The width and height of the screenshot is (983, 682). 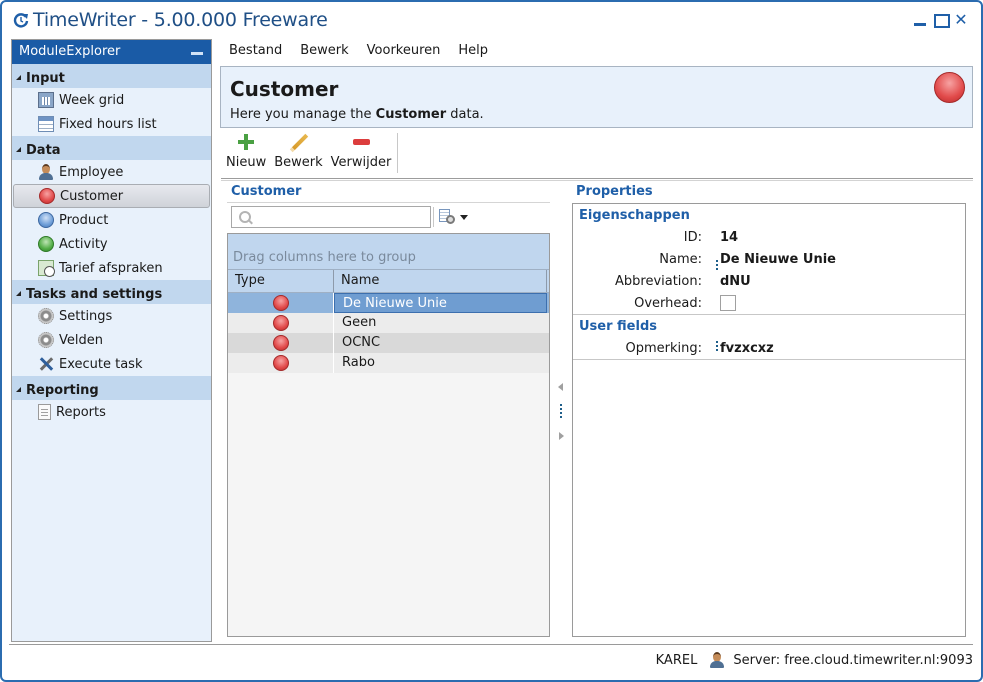 I want to click on property-group-user-fields: User fields, so click(x=618, y=326).